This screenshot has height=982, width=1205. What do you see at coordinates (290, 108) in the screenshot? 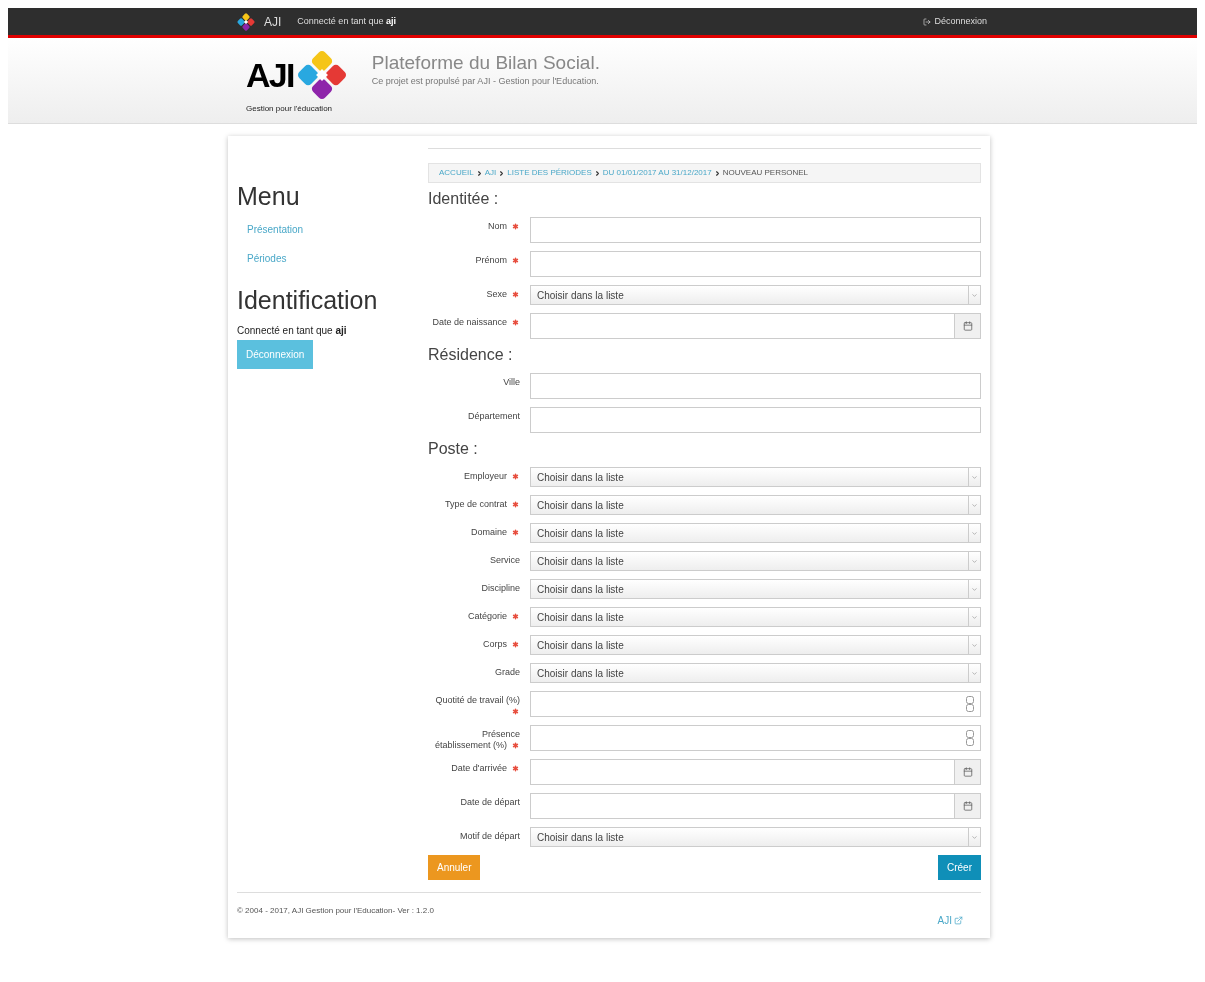
I see `logo-tagline: Gestion pour l'éducation` at bounding box center [290, 108].